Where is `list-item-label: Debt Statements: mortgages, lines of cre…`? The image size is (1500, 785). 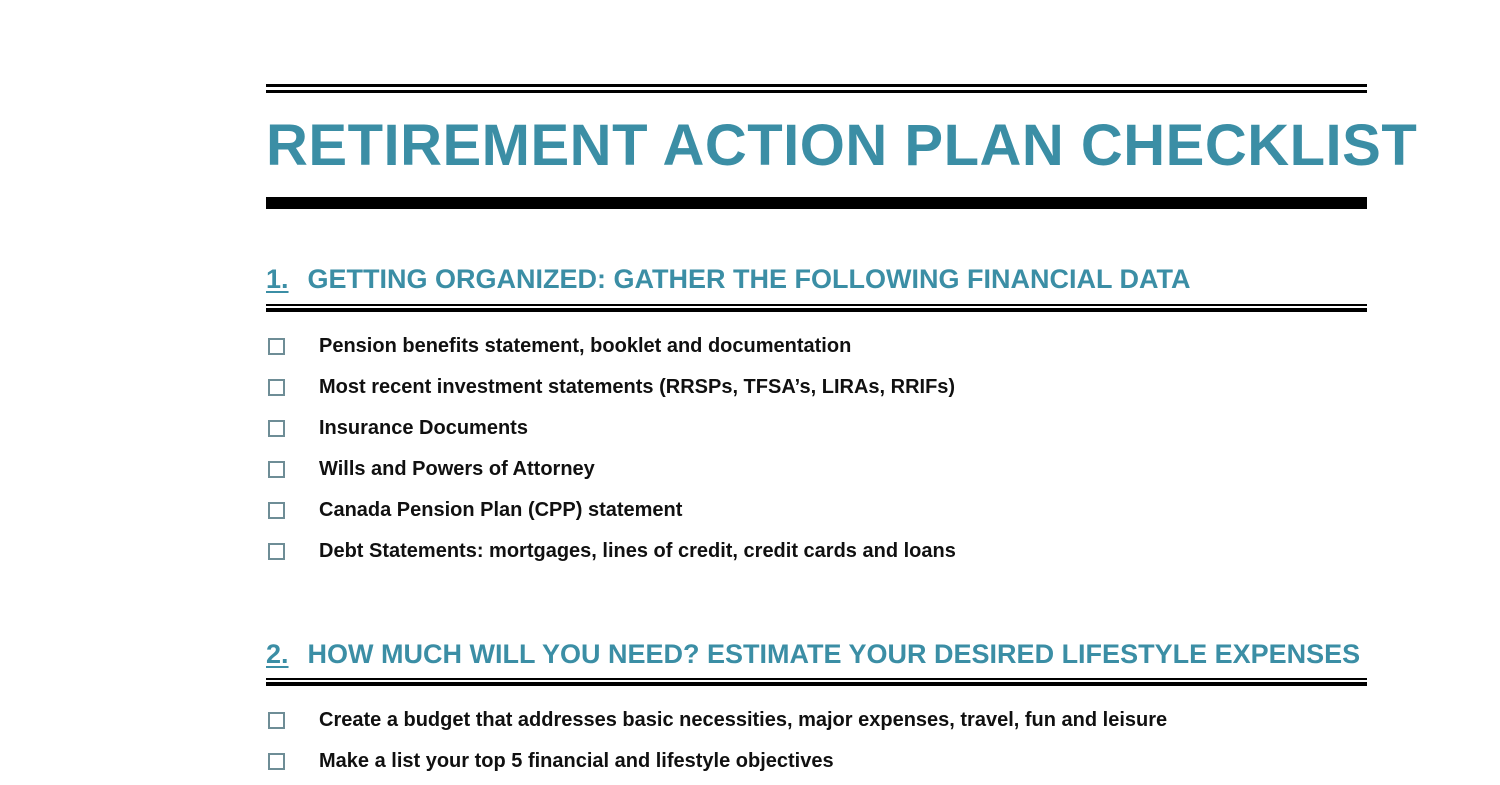
list-item-label: Debt Statements: mortgages, lines of cre… is located at coordinates (637, 550).